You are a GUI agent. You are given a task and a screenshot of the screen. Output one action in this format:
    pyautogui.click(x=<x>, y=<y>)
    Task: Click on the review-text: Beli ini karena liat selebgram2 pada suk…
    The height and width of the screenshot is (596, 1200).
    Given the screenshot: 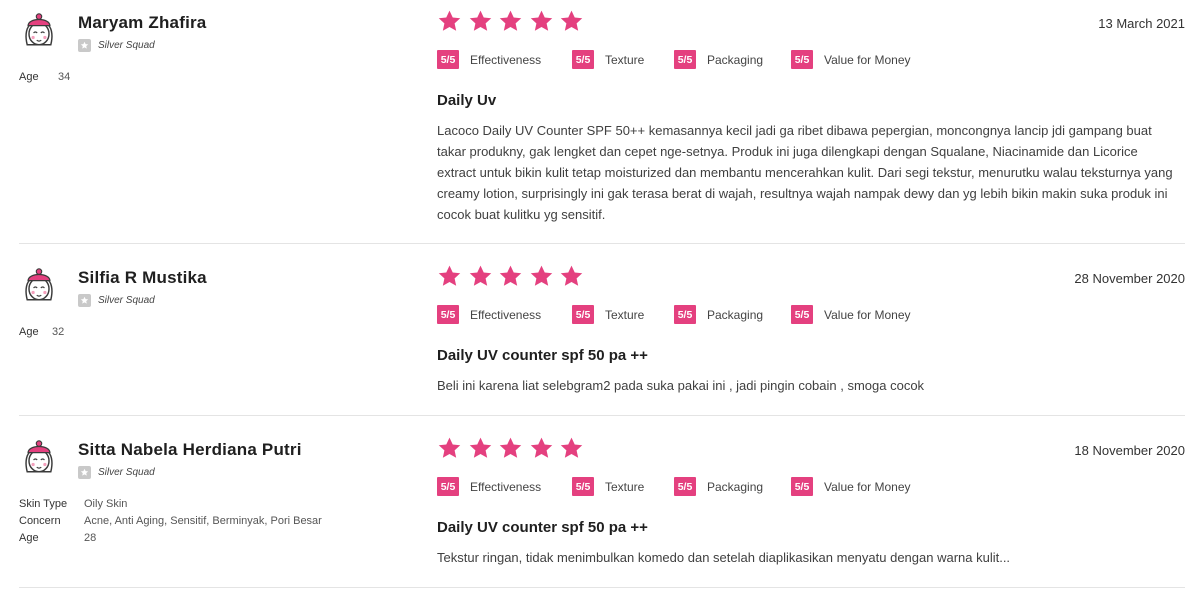 What is the action you would take?
    pyautogui.click(x=681, y=385)
    